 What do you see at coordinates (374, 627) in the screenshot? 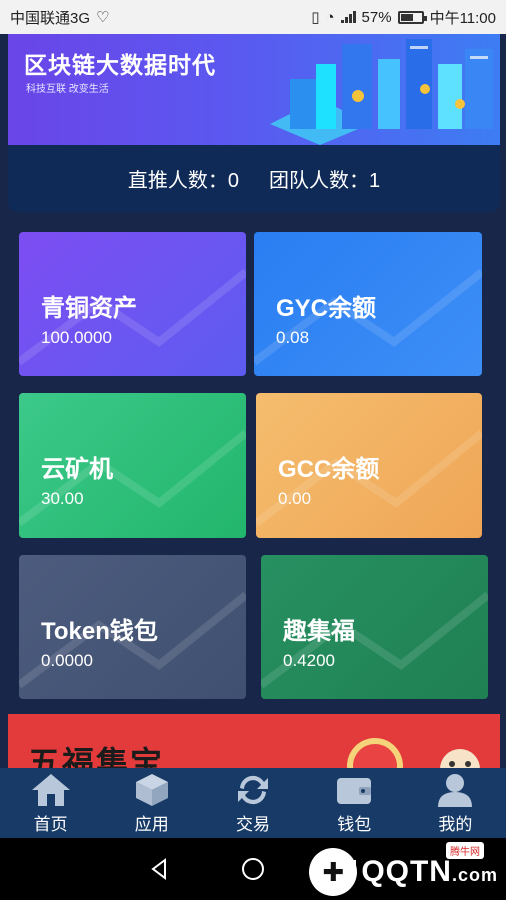
I see `asset-card: 趣集福 0.4200` at bounding box center [374, 627].